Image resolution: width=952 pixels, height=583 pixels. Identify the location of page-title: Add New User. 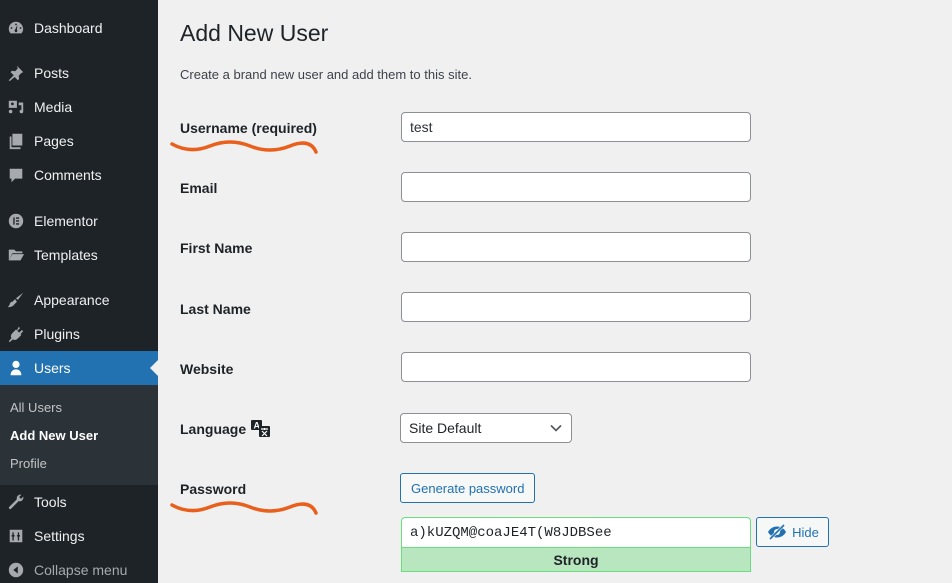
(254, 33).